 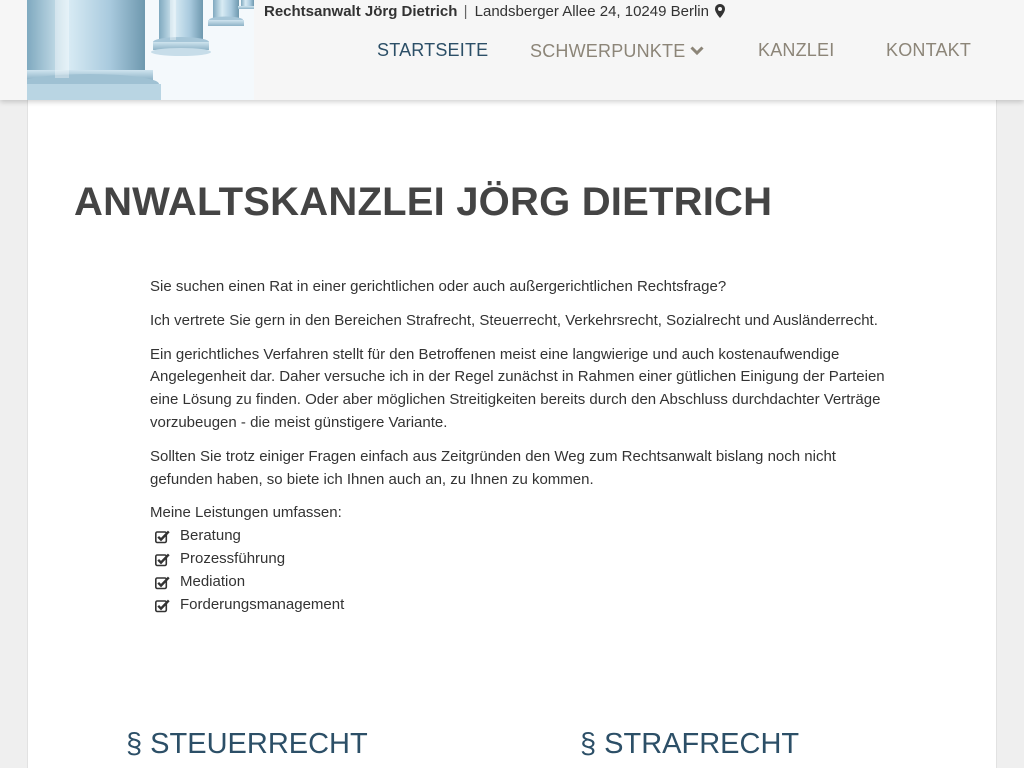 I want to click on section-title-steuerrecht: § STEUERRECHT, so click(x=247, y=744).